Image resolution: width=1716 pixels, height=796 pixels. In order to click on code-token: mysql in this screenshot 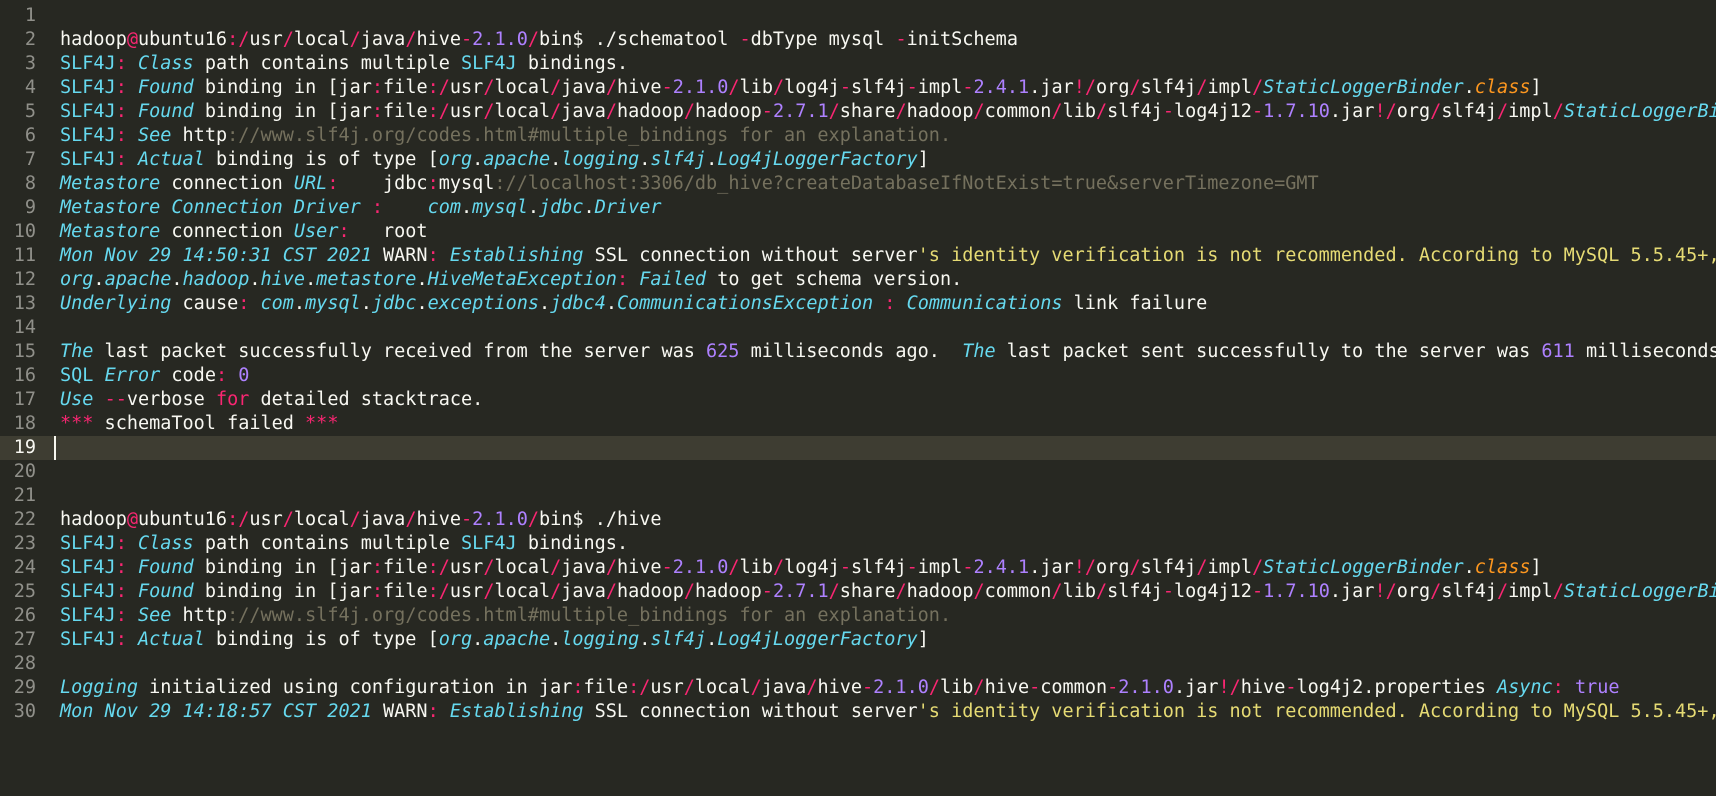, I will do `click(466, 183)`.